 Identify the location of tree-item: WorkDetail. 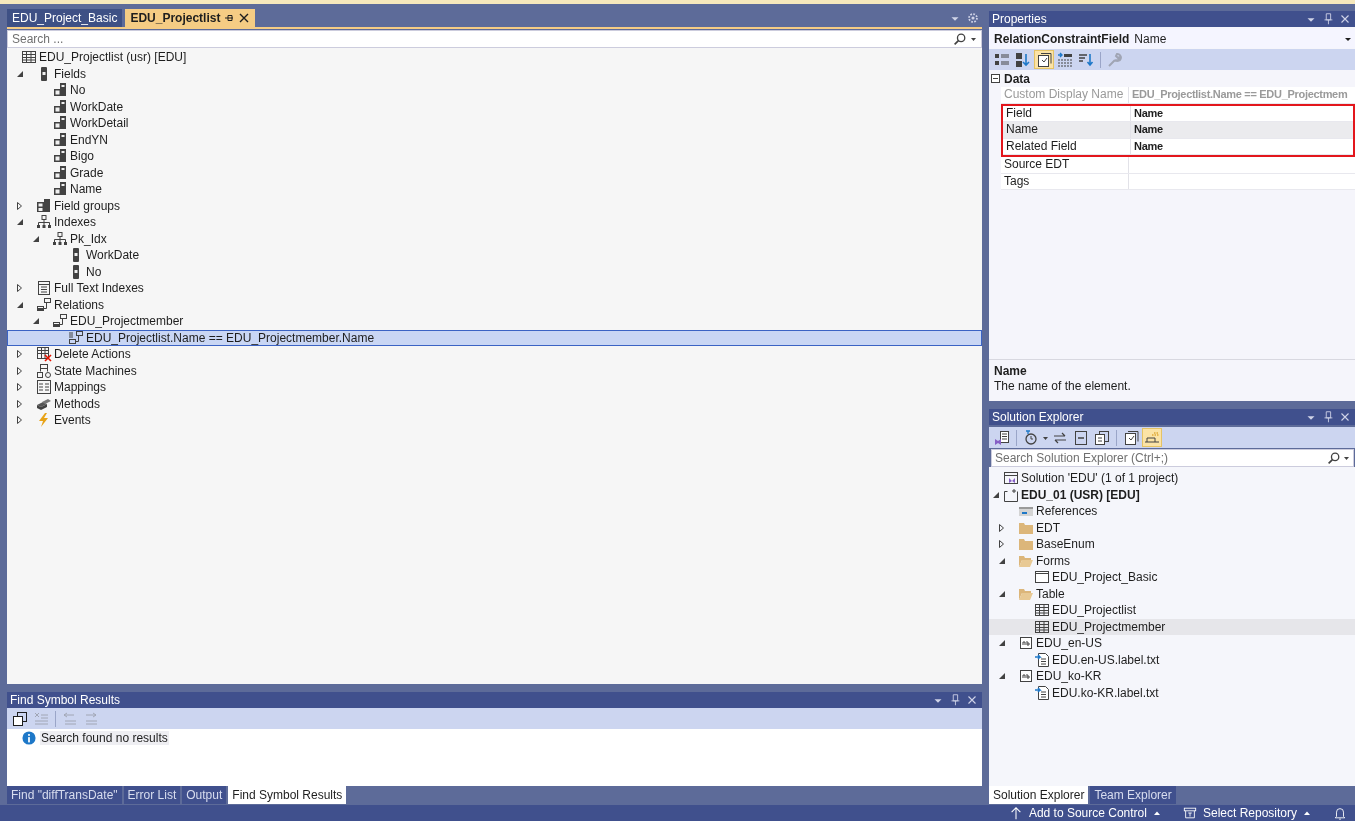
(494, 123).